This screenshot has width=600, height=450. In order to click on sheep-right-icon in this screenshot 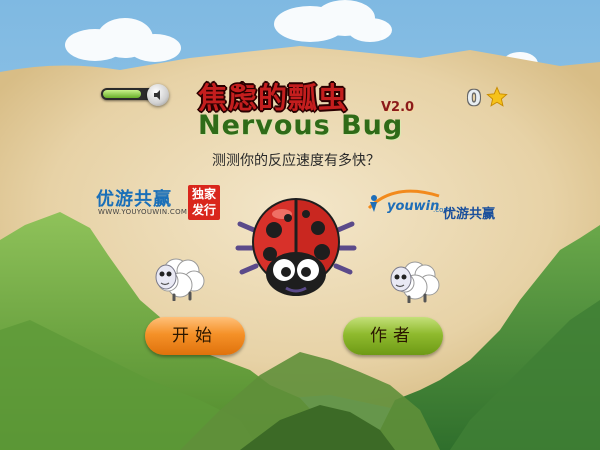, I will do `click(415, 282)`.